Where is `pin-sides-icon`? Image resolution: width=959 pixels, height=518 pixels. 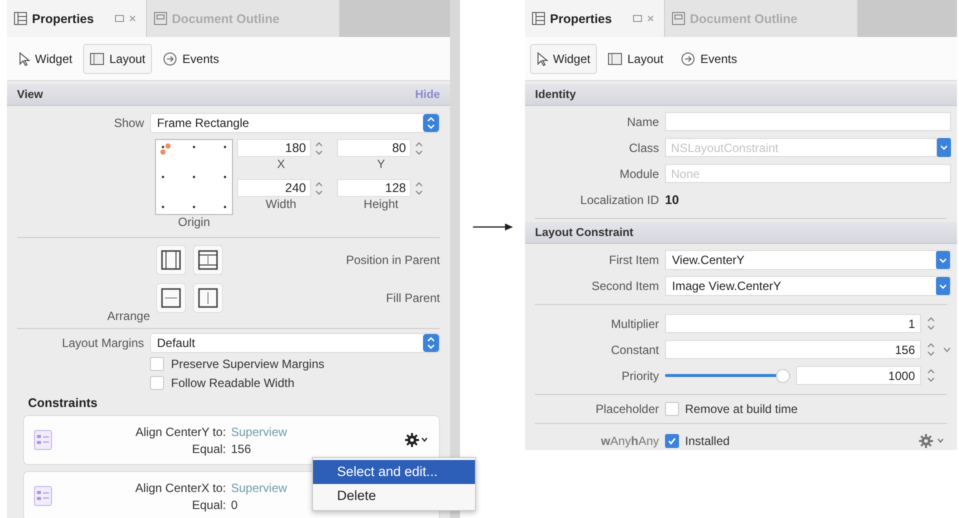 pin-sides-icon is located at coordinates (171, 260).